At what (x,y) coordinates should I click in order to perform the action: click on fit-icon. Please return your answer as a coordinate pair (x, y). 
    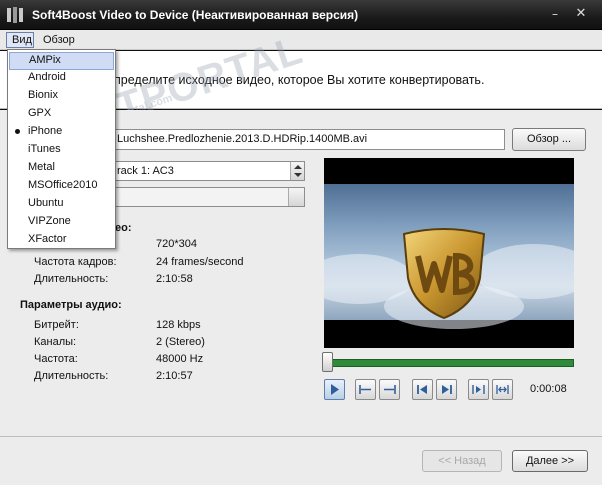
    Looking at the image, I should click on (502, 389).